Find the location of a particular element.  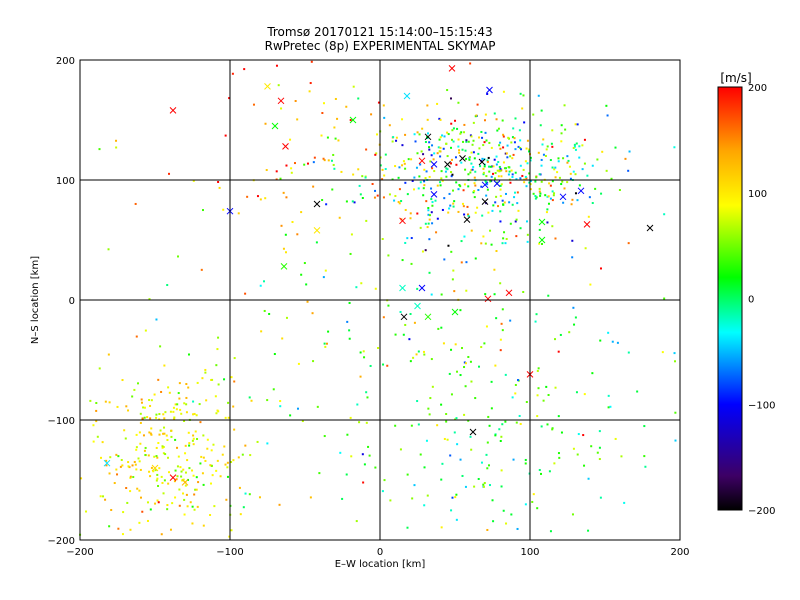

x-tick-label: 0 is located at coordinates (380, 552).